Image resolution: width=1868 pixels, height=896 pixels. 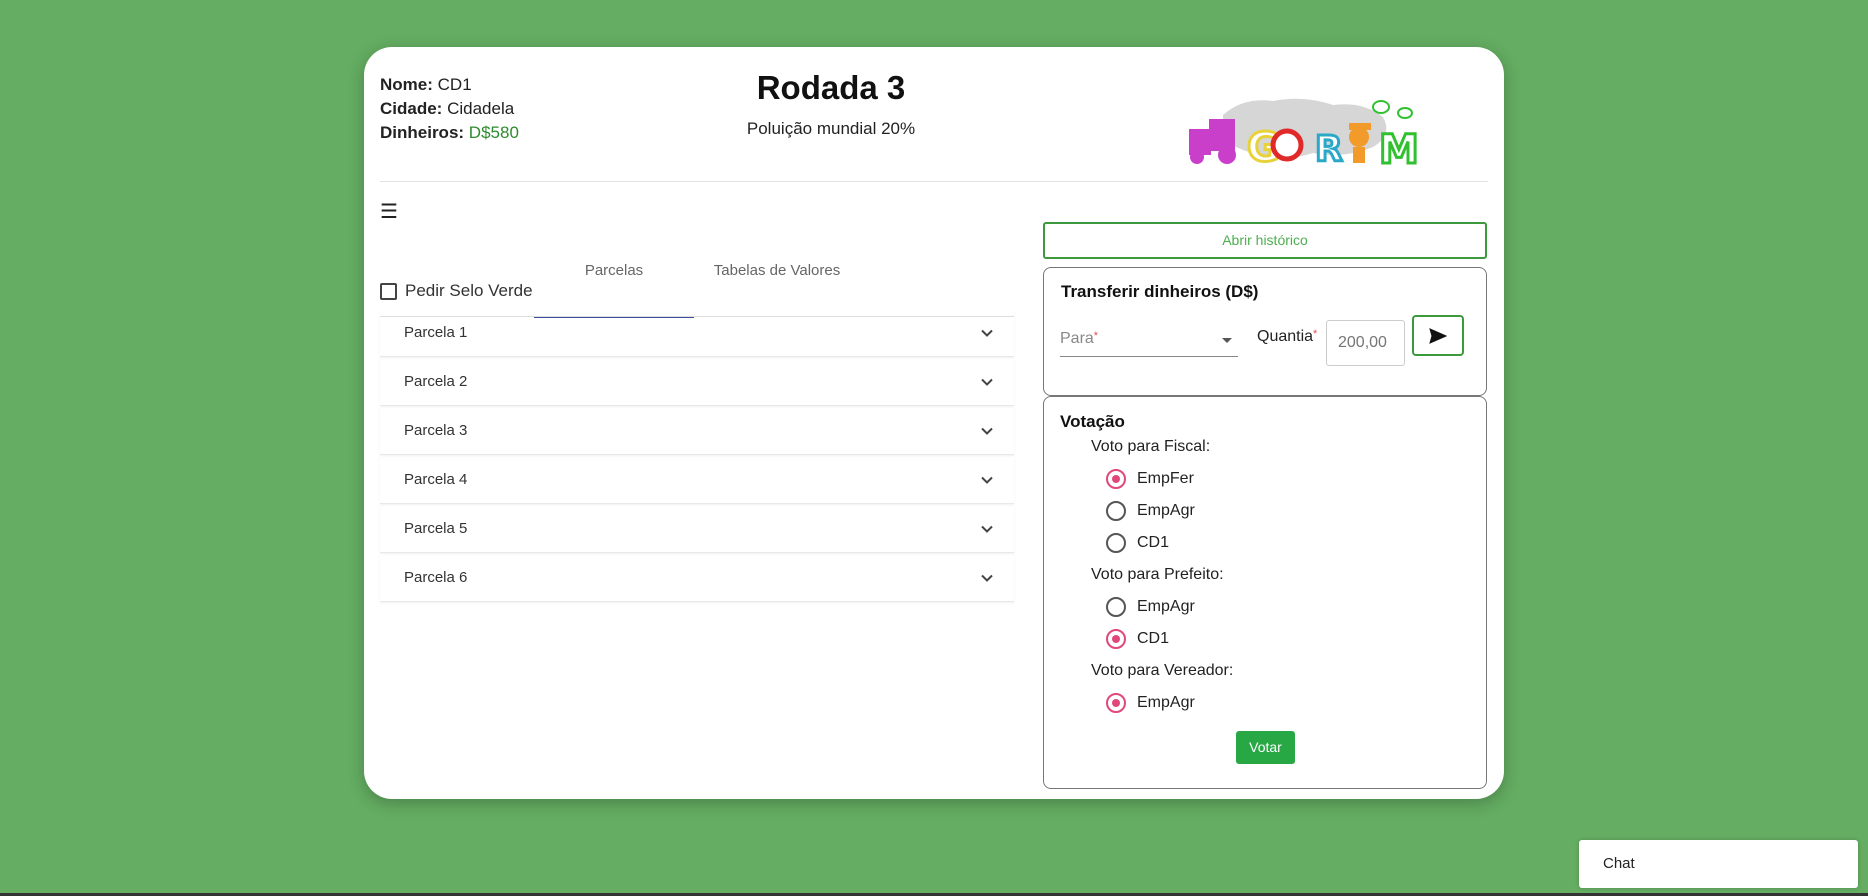 What do you see at coordinates (454, 84) in the screenshot?
I see `name-value: CD1` at bounding box center [454, 84].